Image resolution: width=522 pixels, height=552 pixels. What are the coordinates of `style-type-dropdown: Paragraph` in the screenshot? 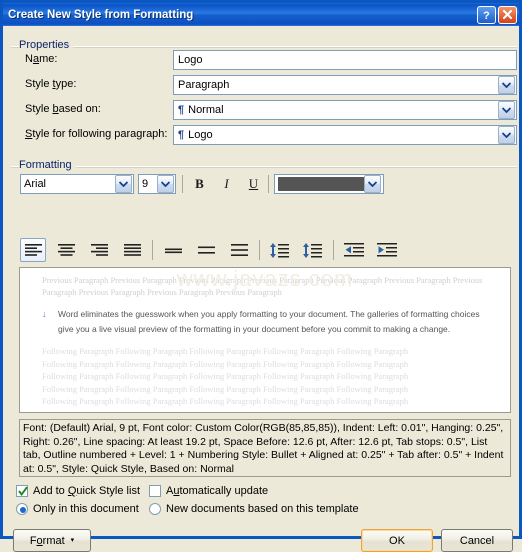 It's located at (345, 85).